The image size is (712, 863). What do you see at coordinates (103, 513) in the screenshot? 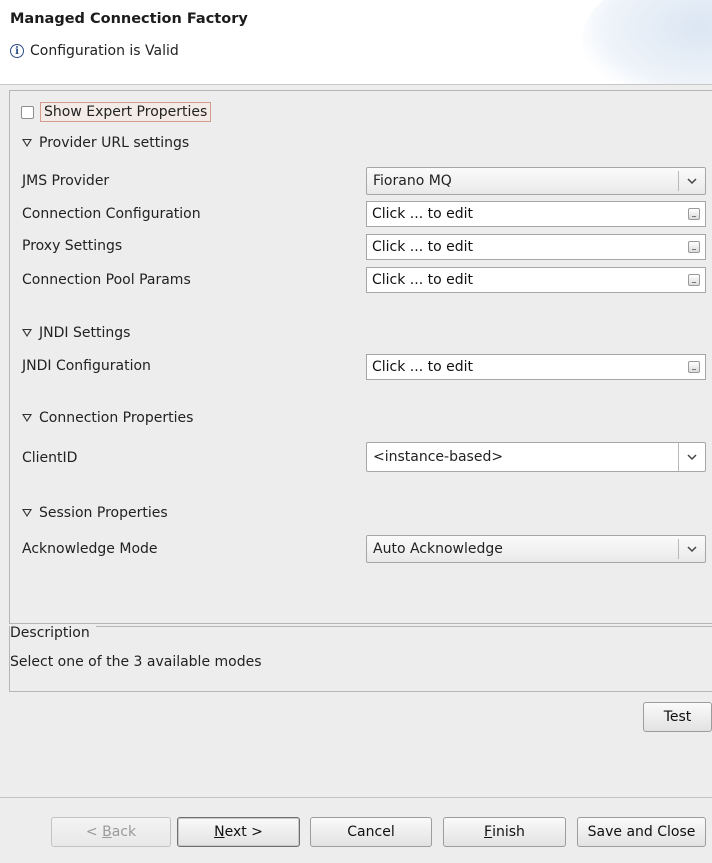
I see `section-title: Session Properties` at bounding box center [103, 513].